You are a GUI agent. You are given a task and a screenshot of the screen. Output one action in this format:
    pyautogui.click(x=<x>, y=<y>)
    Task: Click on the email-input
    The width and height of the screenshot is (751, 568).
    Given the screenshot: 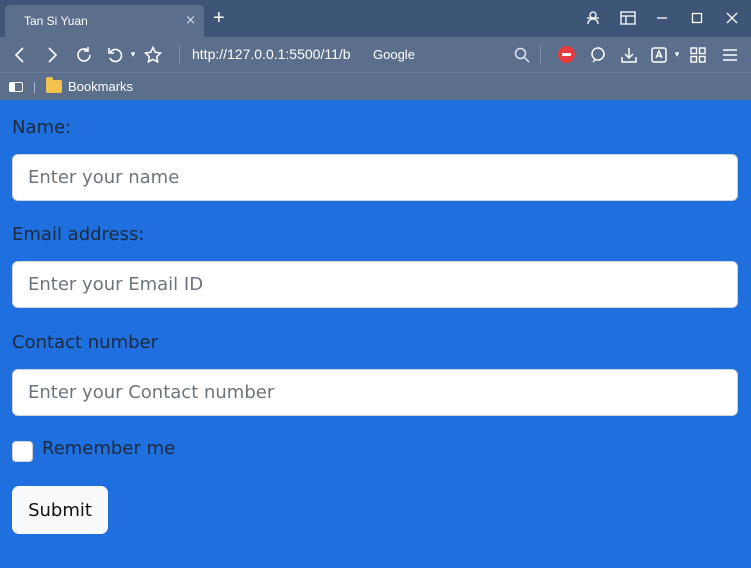 What is the action you would take?
    pyautogui.click(x=375, y=284)
    